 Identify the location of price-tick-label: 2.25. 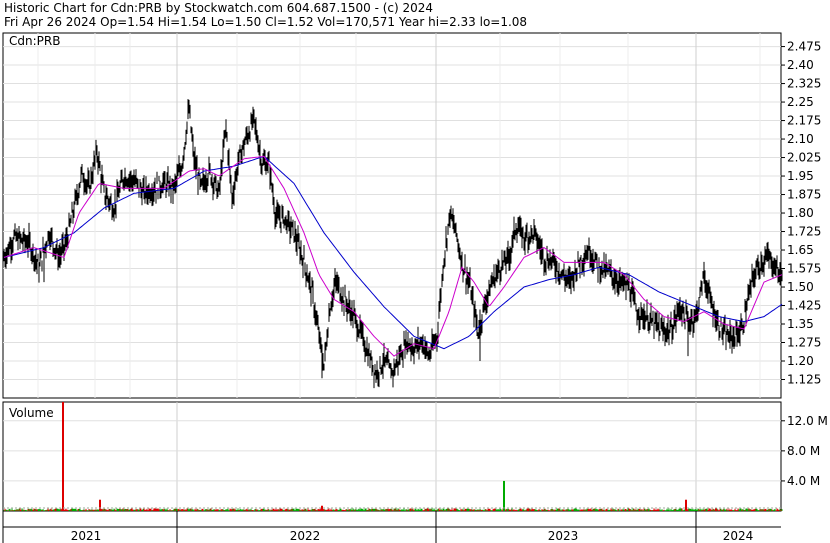
(800, 102).